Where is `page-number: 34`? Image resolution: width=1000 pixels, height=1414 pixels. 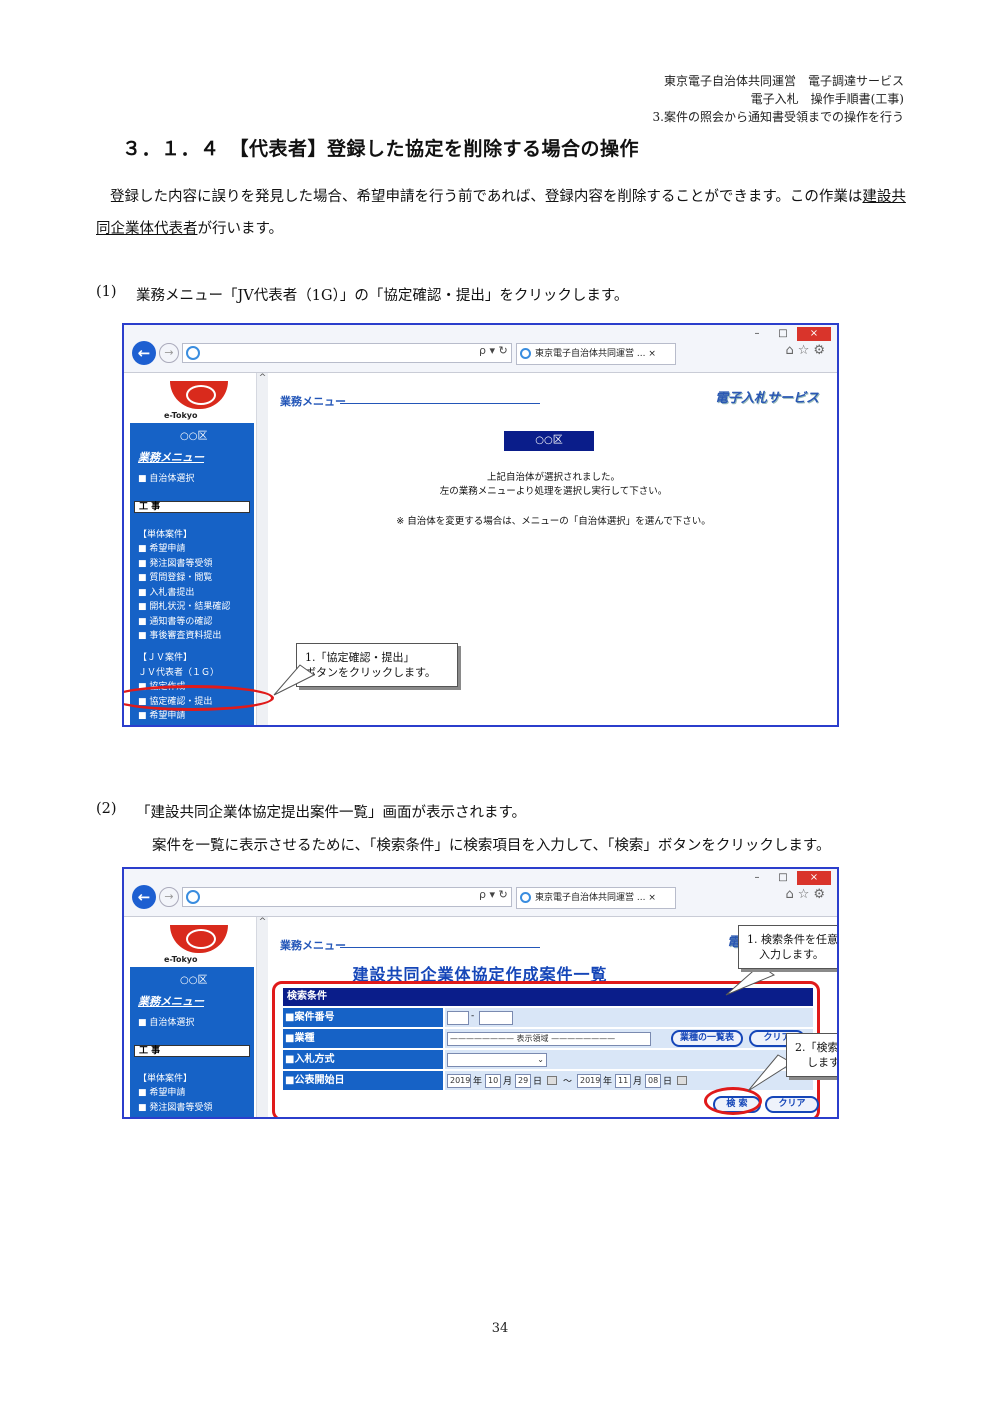 page-number: 34 is located at coordinates (500, 1328).